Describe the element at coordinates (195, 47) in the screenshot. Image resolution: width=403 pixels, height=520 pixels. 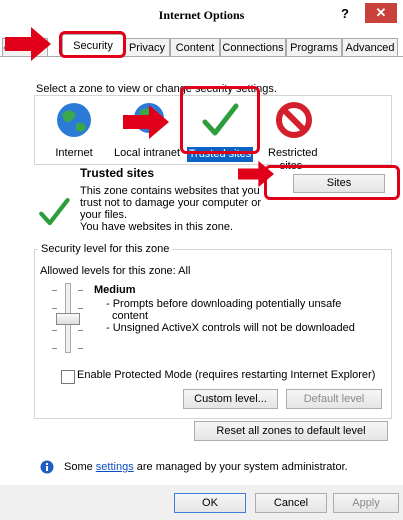
I see `tab-content: Content` at that location.